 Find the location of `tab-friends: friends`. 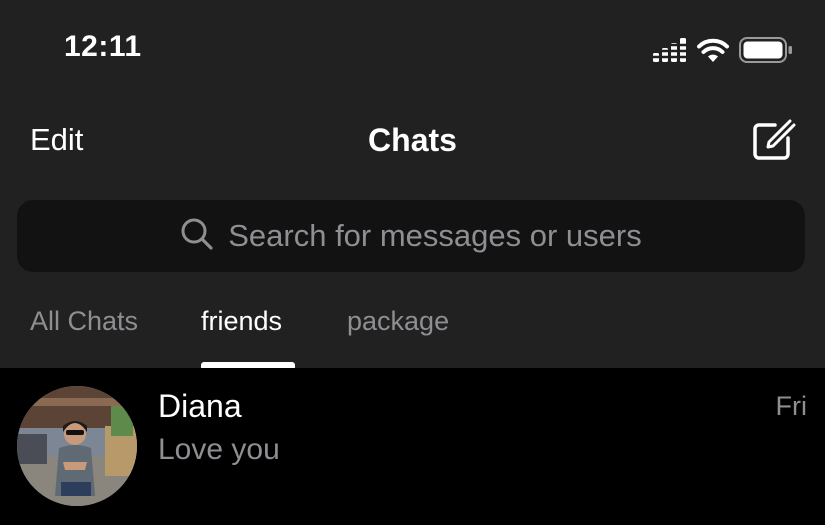

tab-friends: friends is located at coordinates (241, 321).